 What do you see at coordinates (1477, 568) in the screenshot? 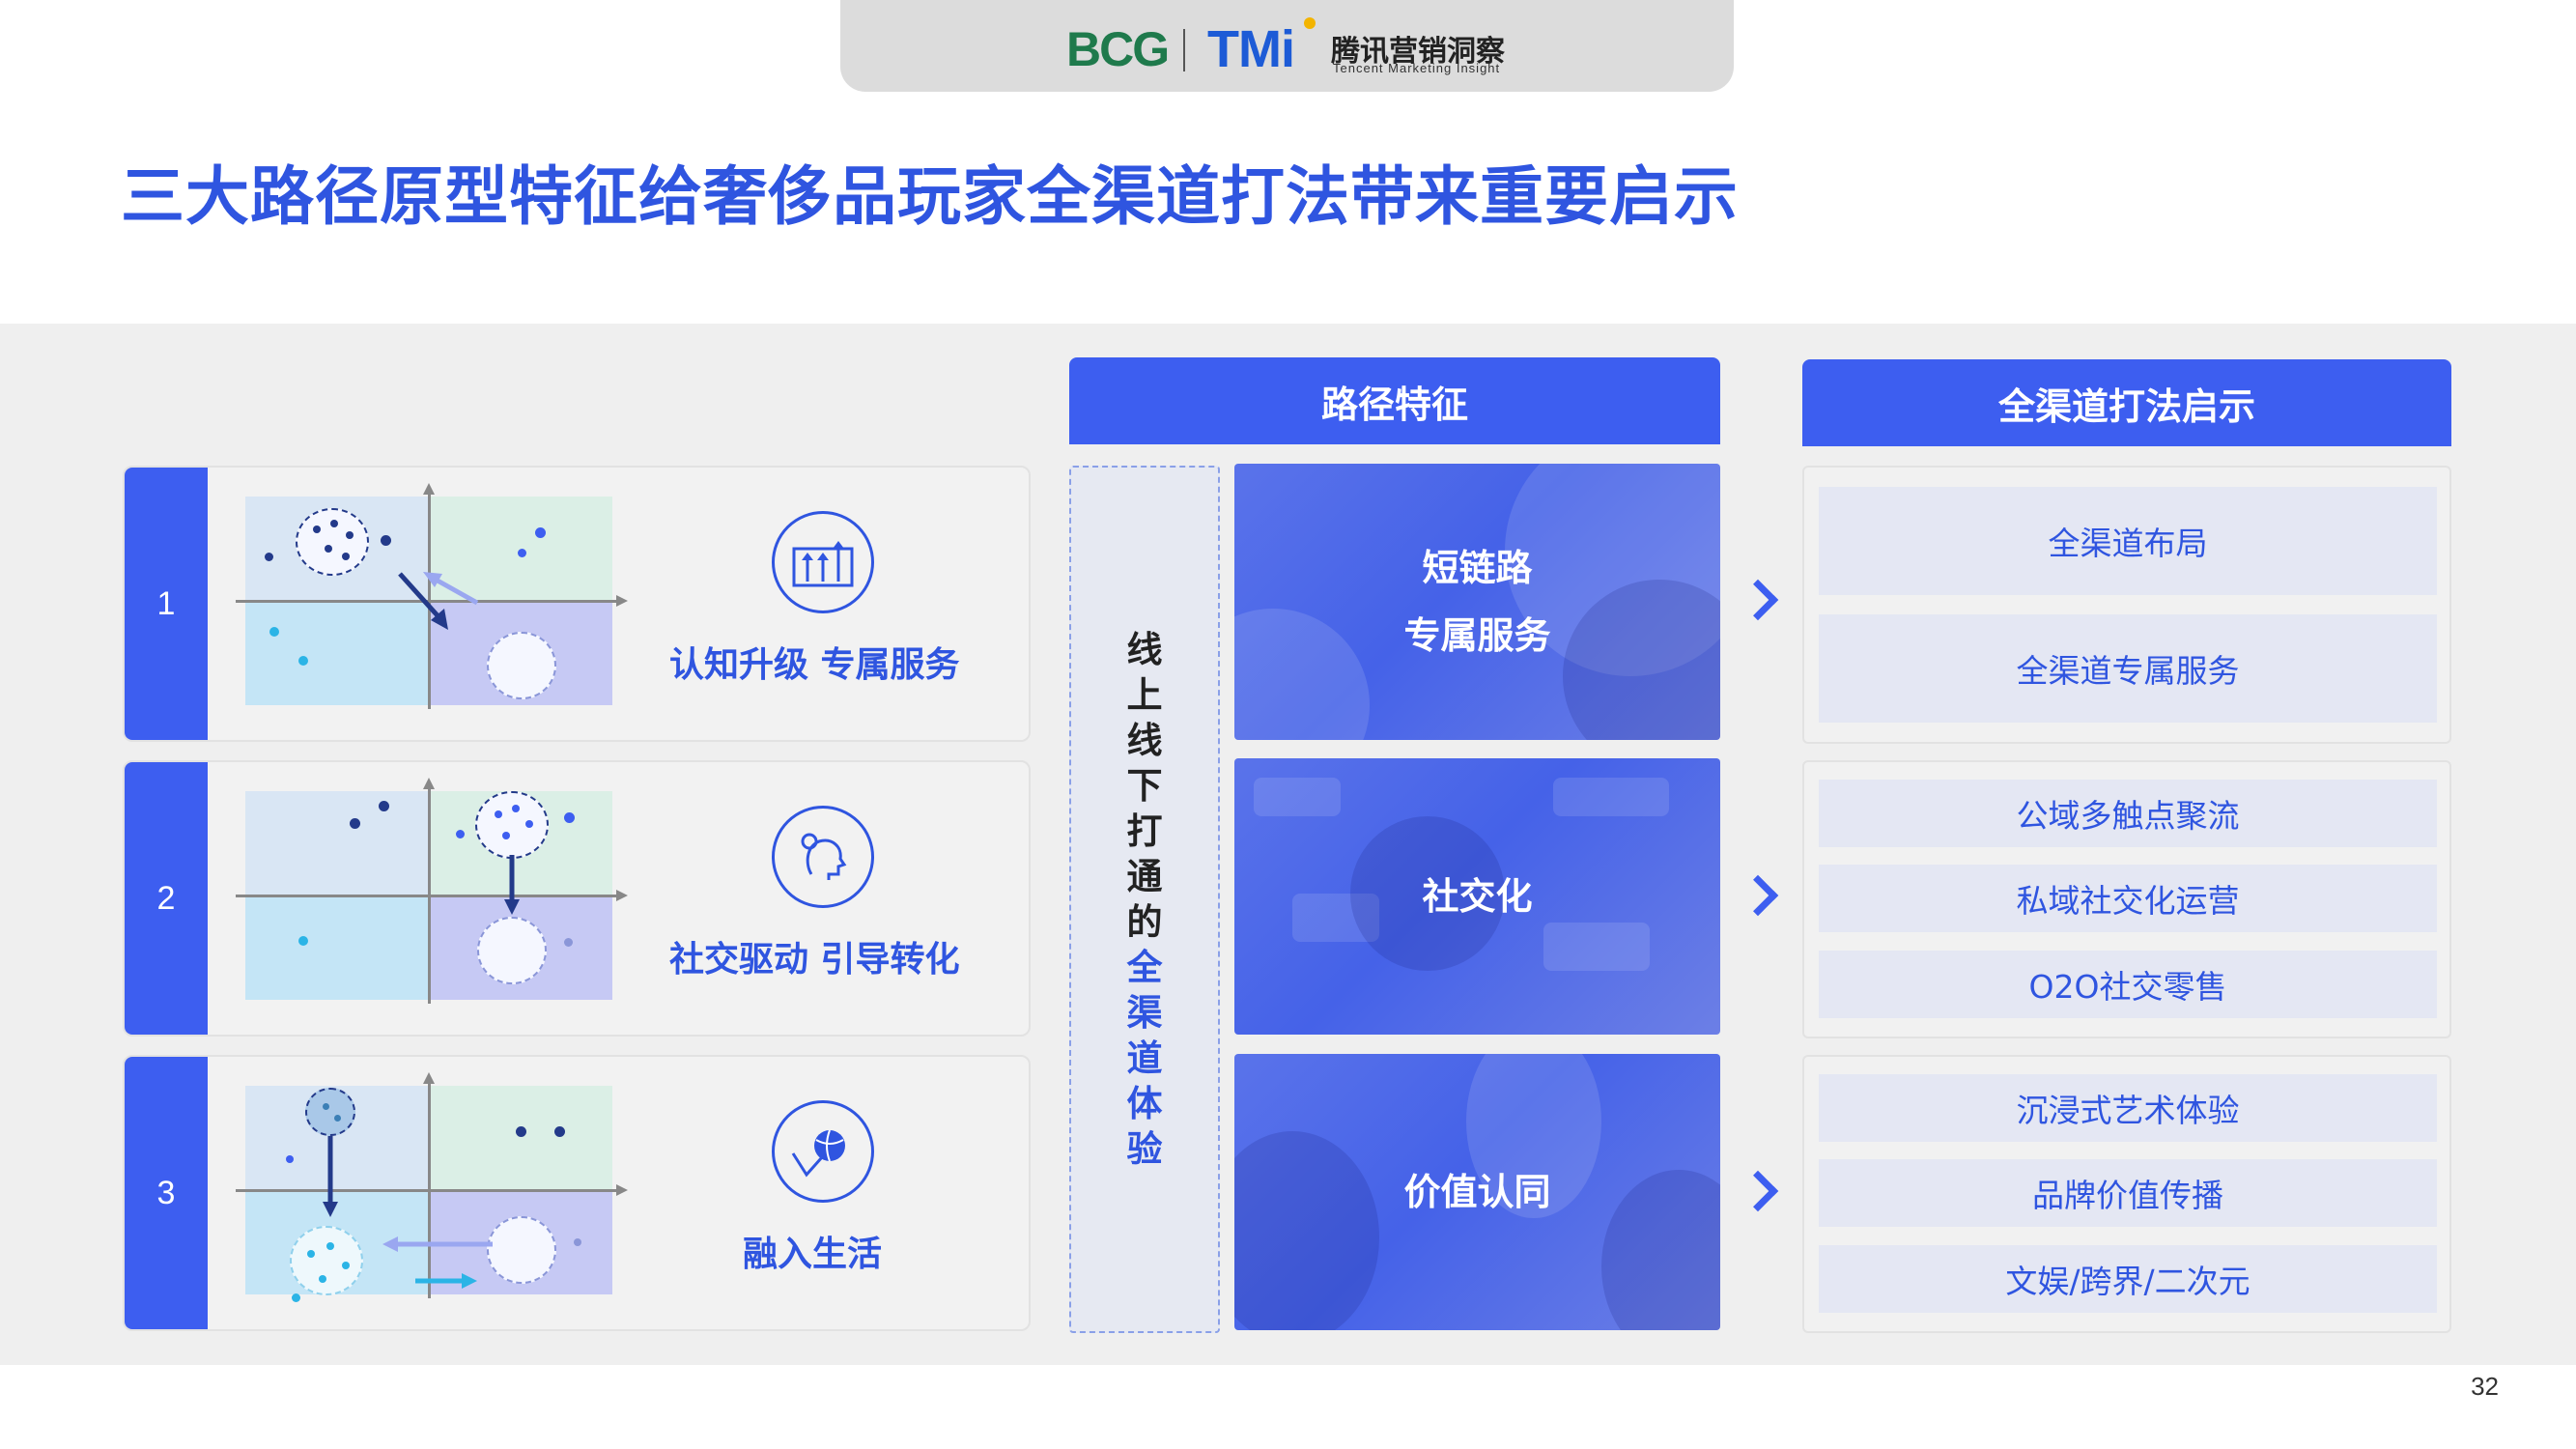
I see `feature-title: 短链路` at bounding box center [1477, 568].